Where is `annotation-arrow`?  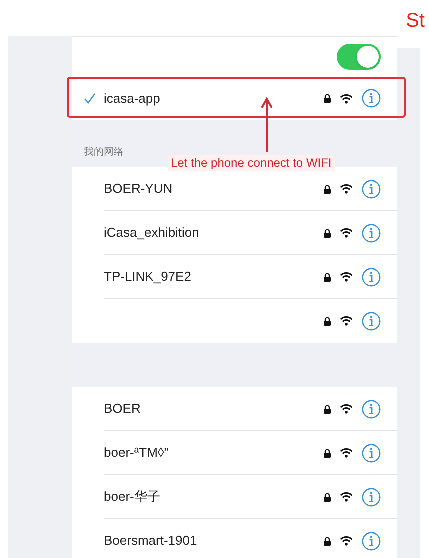 annotation-arrow is located at coordinates (267, 124).